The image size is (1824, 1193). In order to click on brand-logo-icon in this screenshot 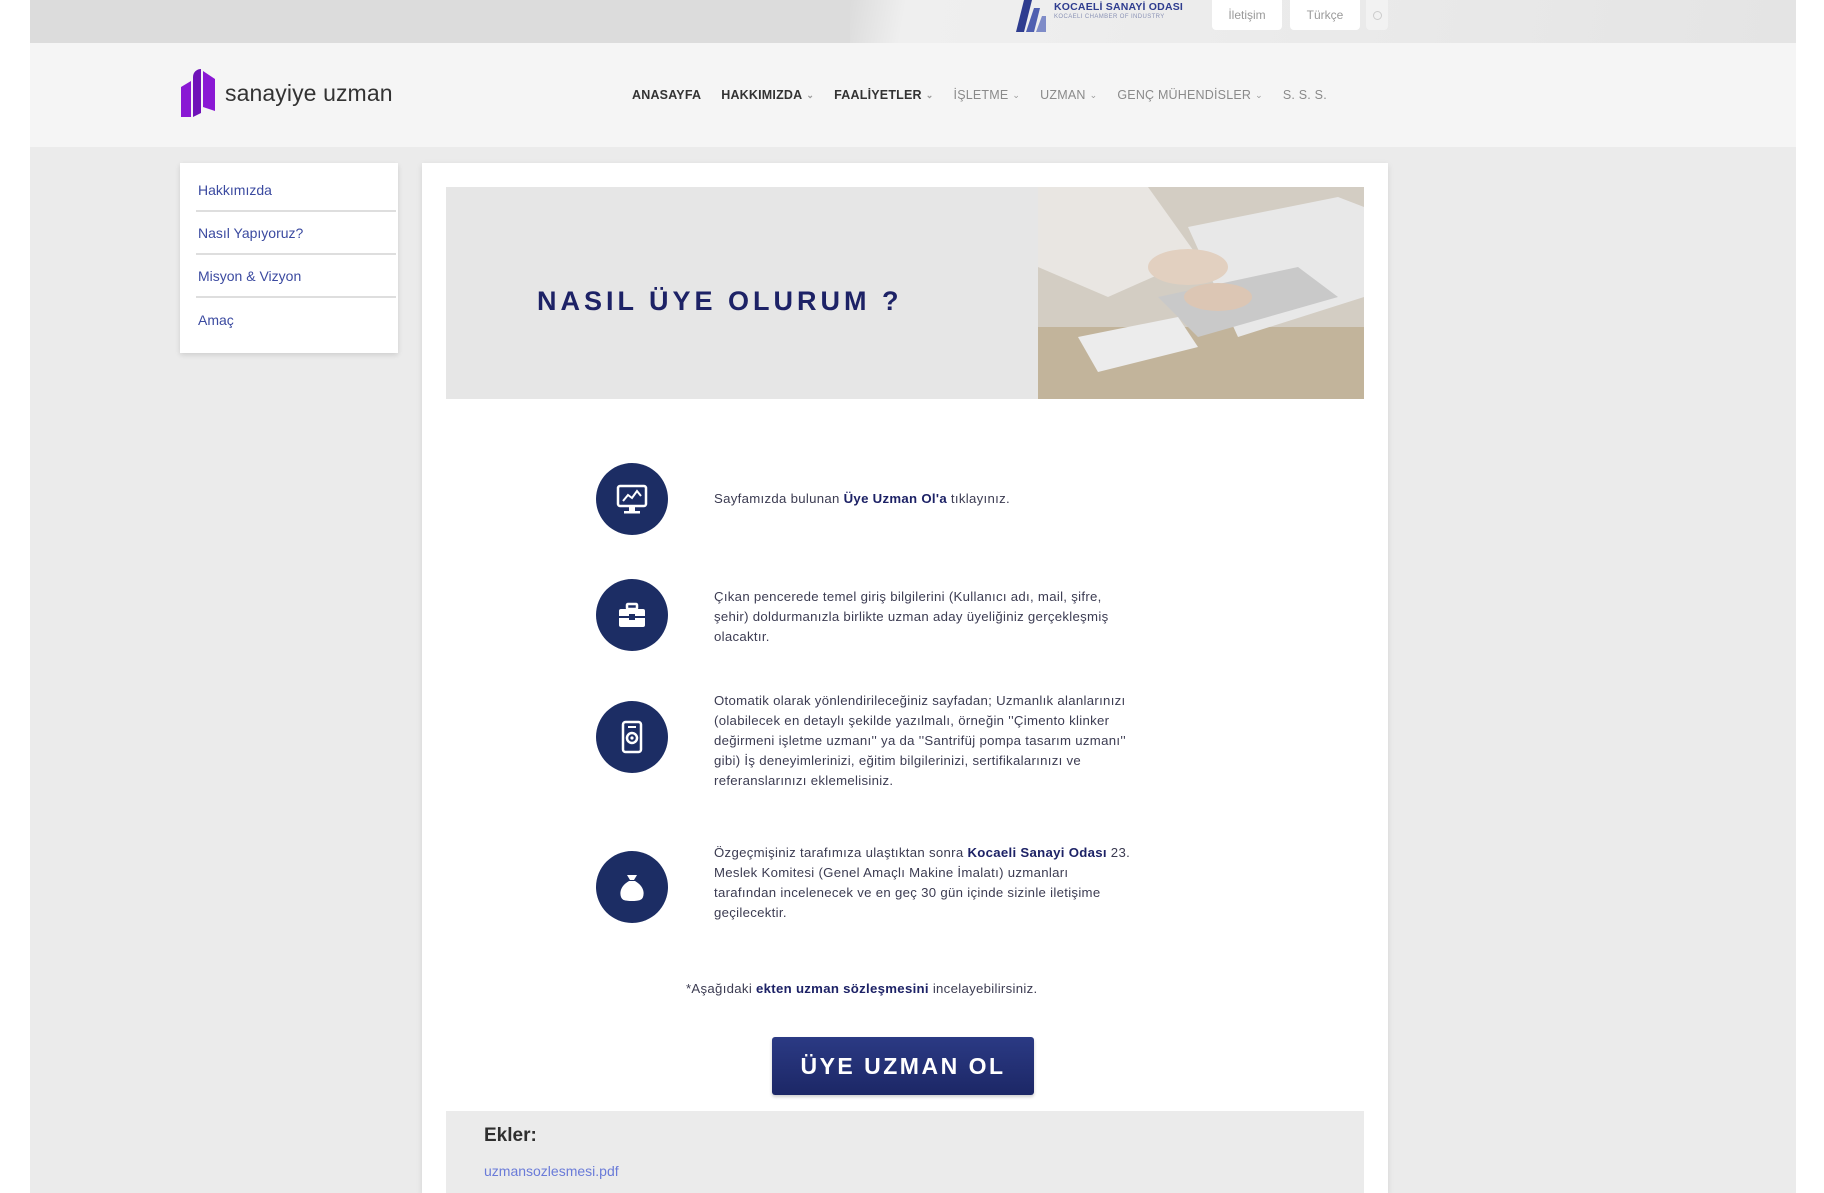, I will do `click(198, 93)`.